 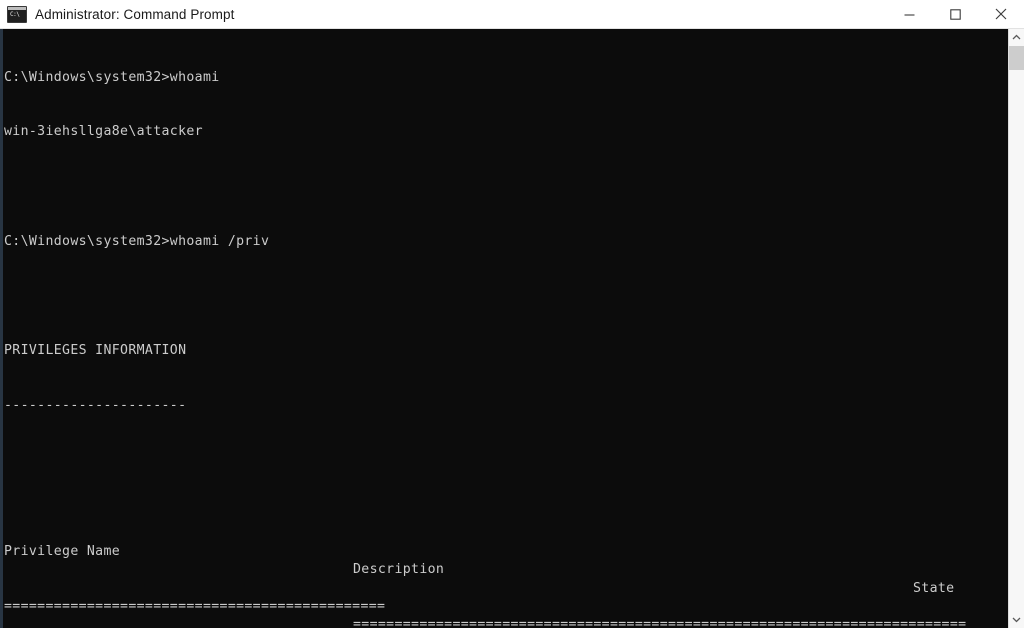 I want to click on terminal-line-prompt-2: C:\Windows\system32>whoami /priv, so click(x=137, y=241).